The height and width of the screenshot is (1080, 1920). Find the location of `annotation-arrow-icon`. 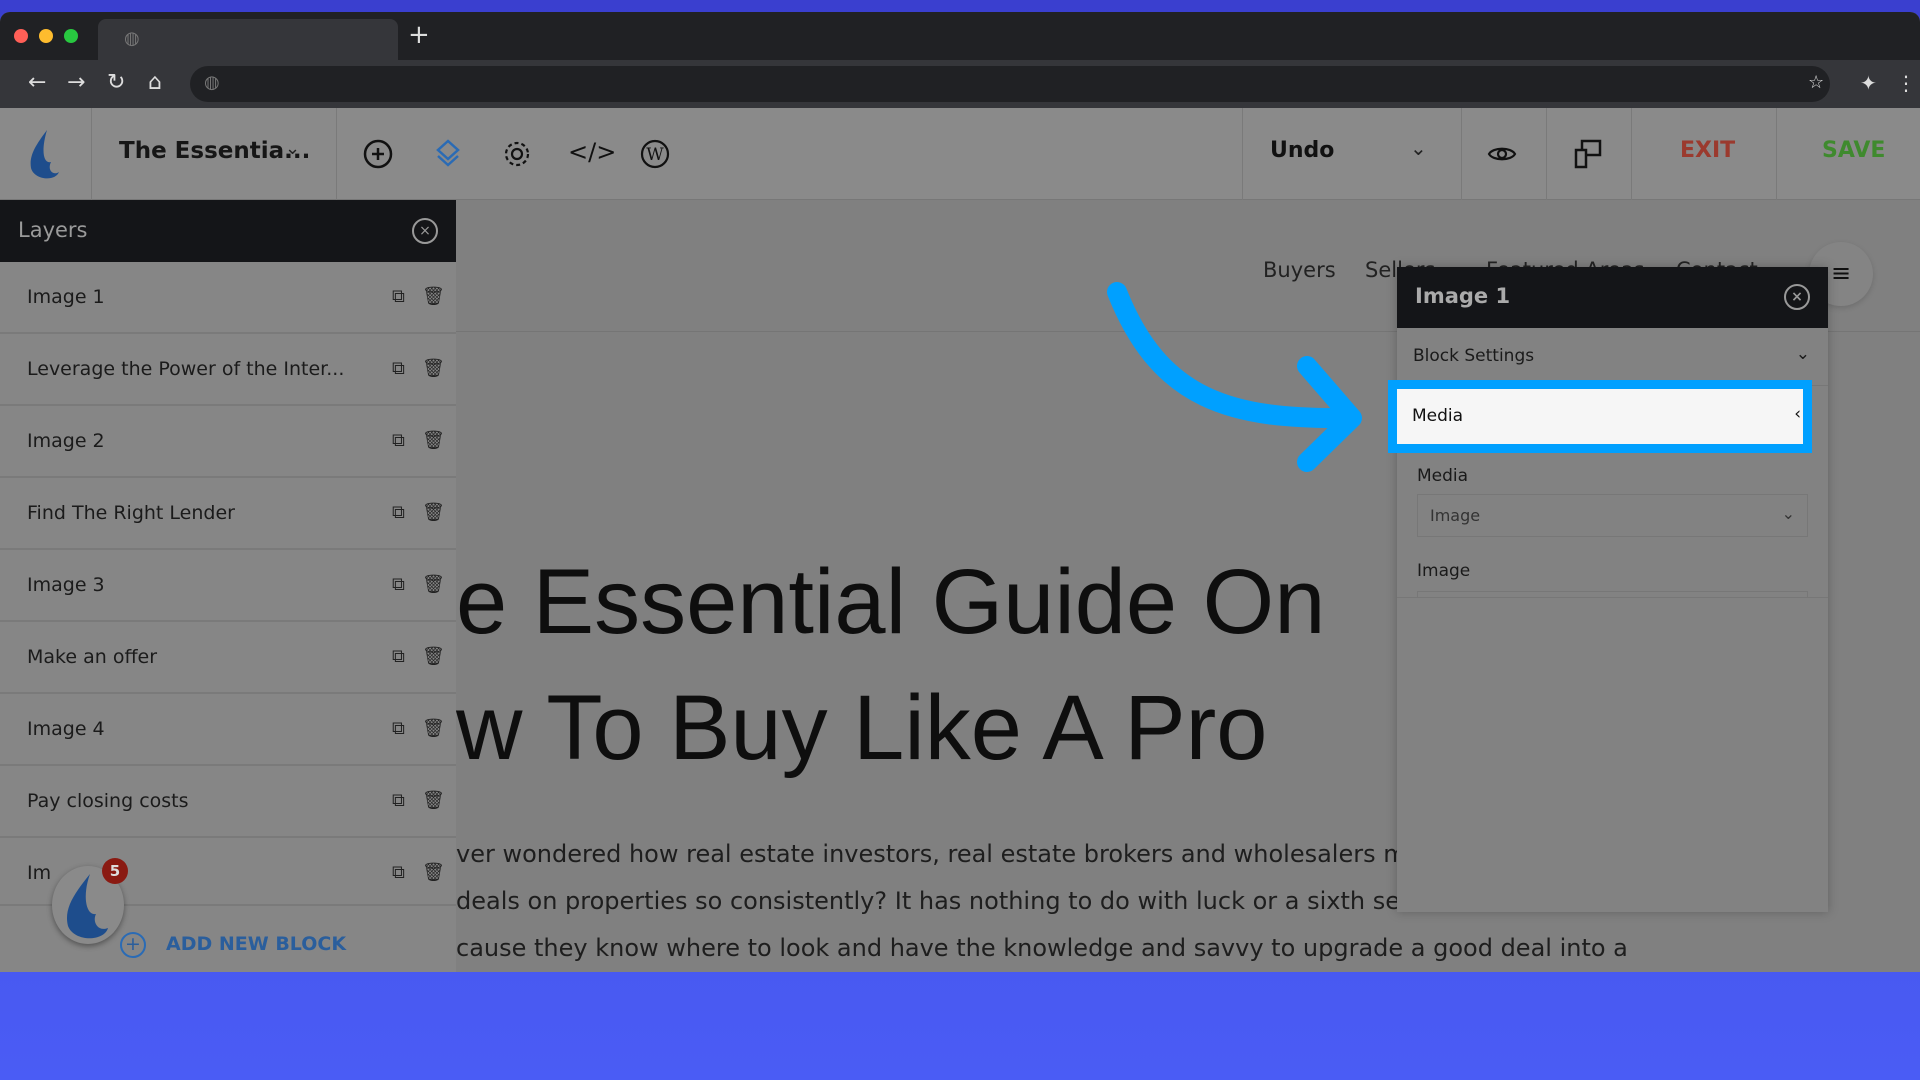

annotation-arrow-icon is located at coordinates (1234, 377).